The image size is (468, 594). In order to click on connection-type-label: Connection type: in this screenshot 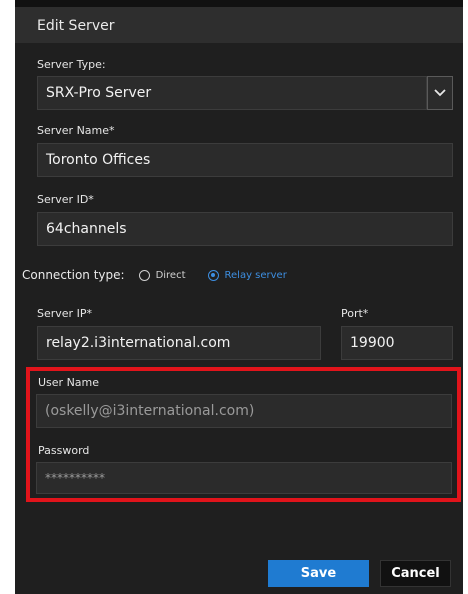, I will do `click(73, 275)`.